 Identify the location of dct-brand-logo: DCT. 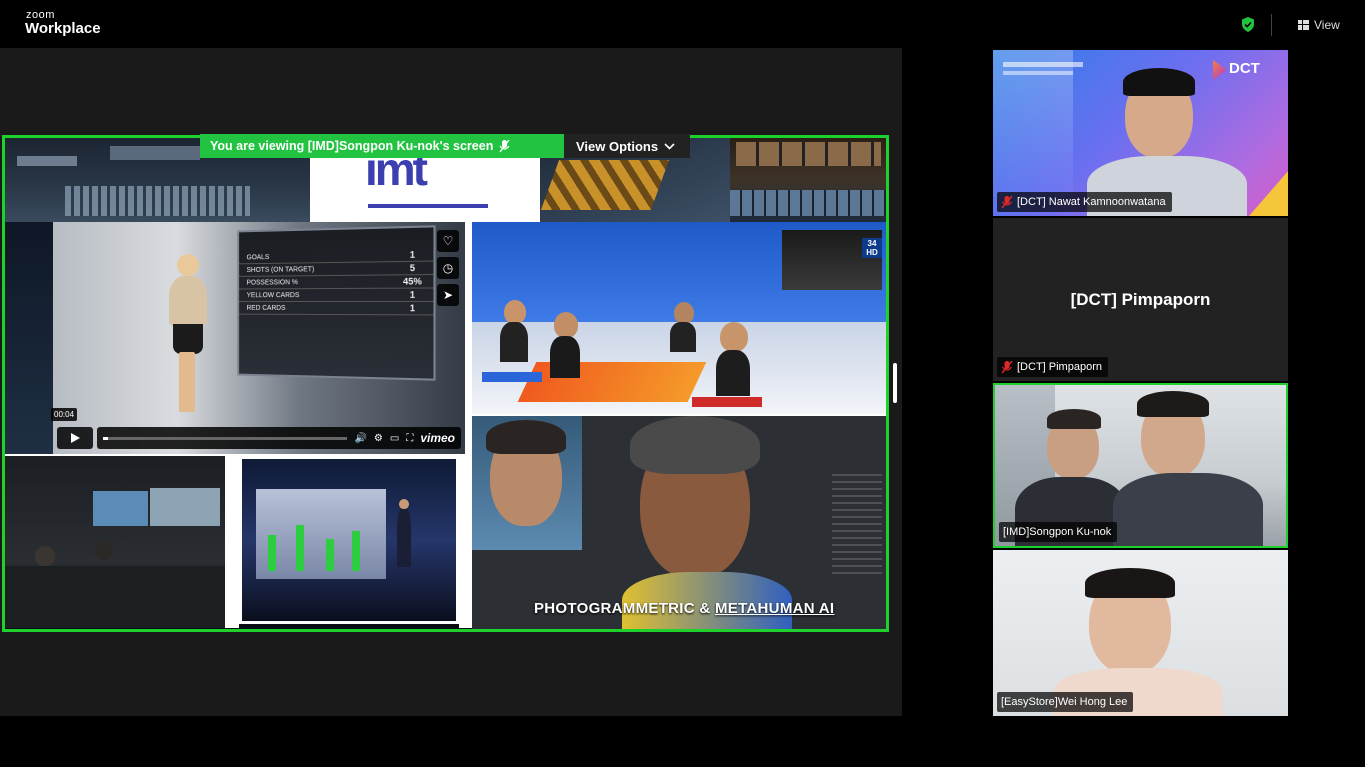
(1244, 68).